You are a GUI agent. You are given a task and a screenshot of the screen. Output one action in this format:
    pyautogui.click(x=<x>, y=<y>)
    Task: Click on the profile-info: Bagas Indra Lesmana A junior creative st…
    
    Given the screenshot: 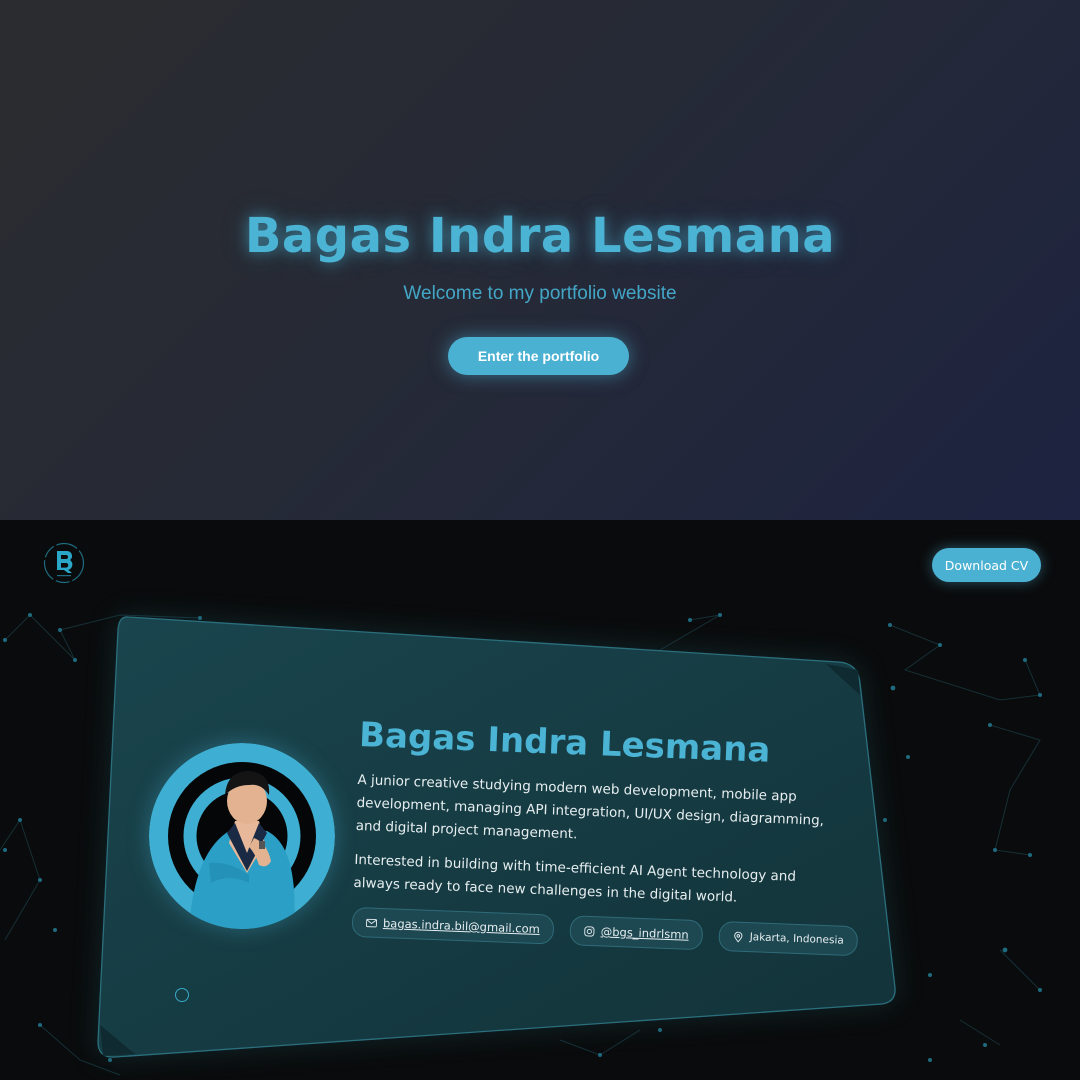 What is the action you would take?
    pyautogui.click(x=605, y=836)
    